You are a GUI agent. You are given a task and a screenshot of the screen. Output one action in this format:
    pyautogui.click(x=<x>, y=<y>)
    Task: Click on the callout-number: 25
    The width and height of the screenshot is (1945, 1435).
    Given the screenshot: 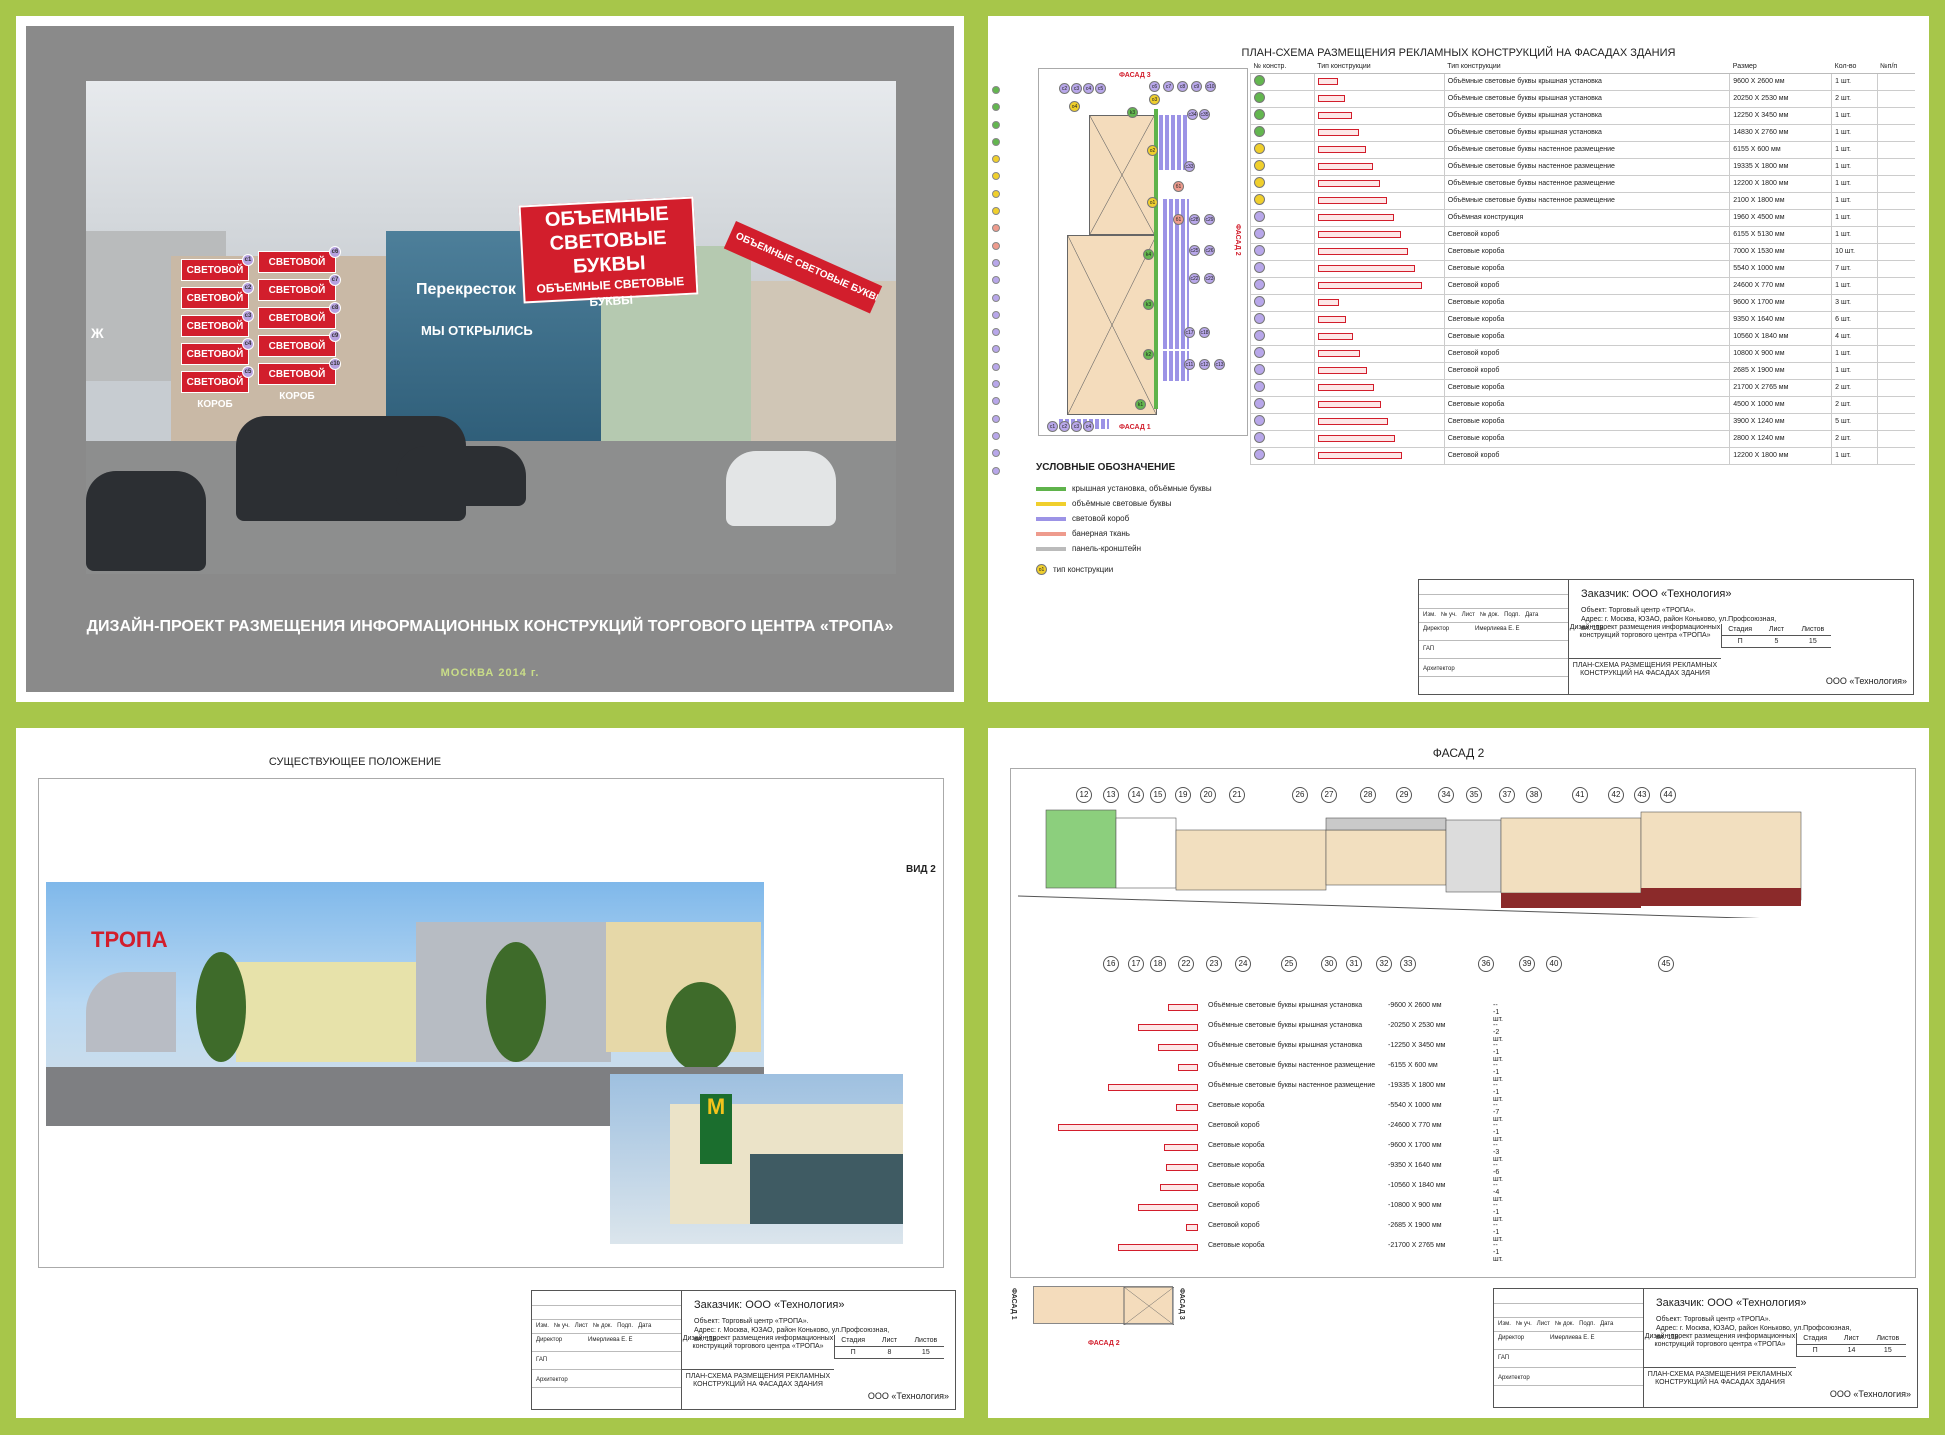 What is the action you would take?
    pyautogui.click(x=1289, y=964)
    